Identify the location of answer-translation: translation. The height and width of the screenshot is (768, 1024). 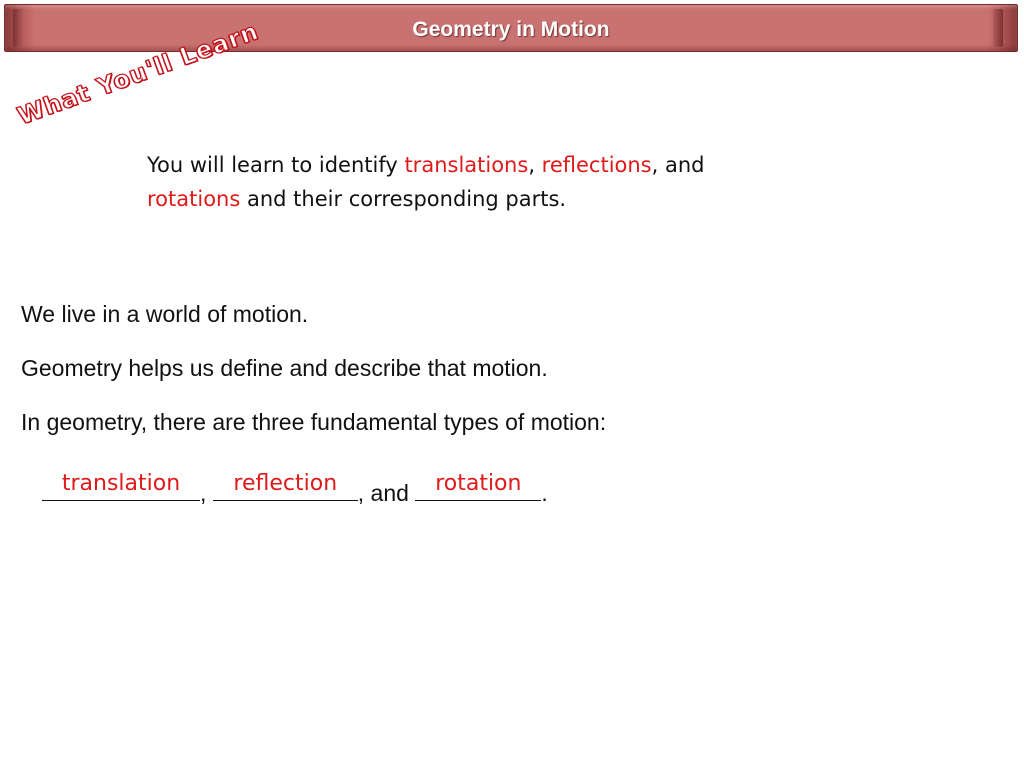
(121, 483).